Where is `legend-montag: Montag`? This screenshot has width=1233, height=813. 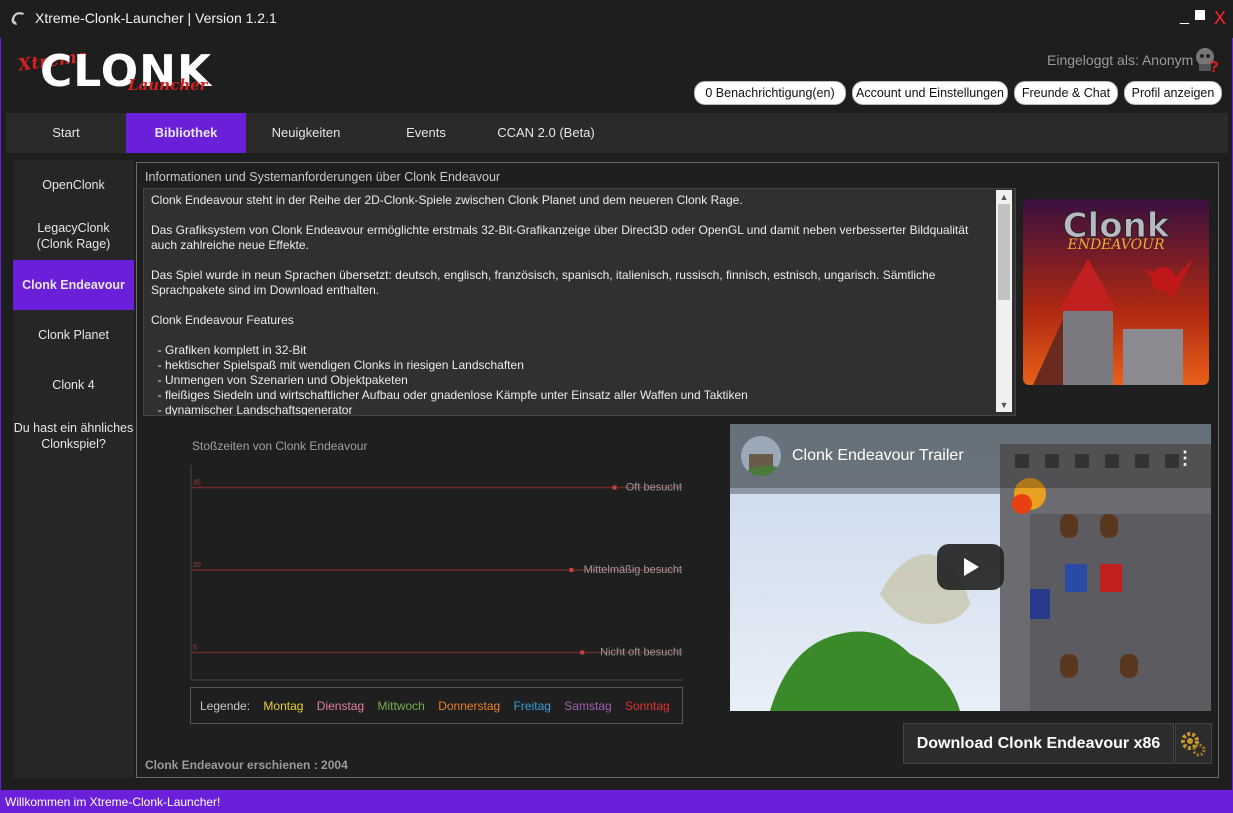 legend-montag: Montag is located at coordinates (283, 706).